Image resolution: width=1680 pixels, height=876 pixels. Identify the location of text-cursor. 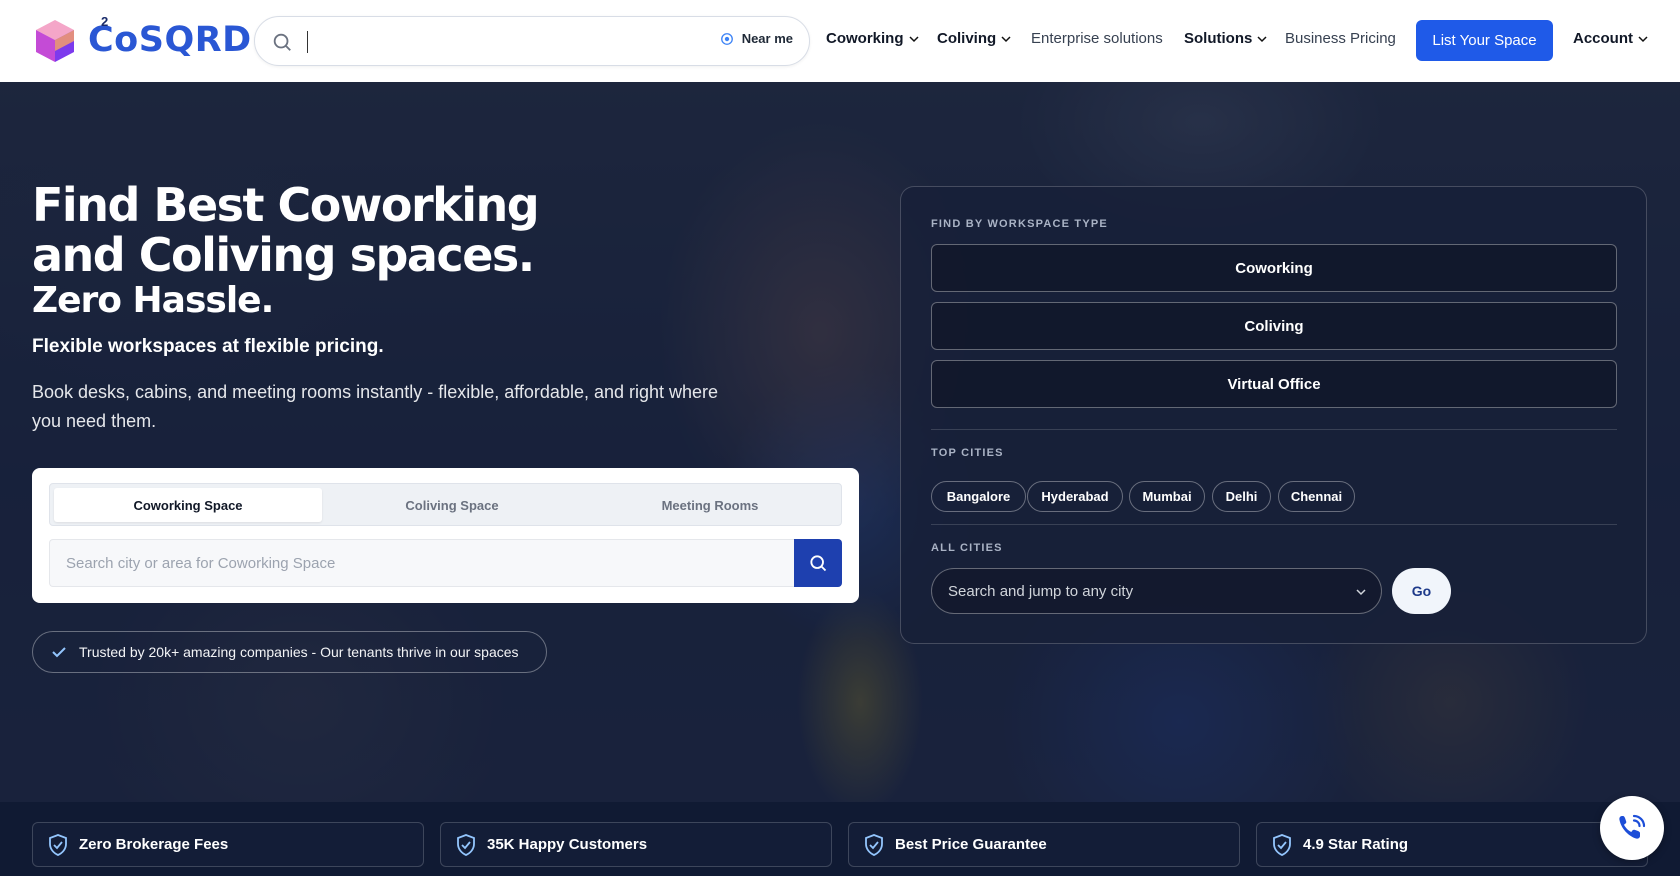
(307, 42).